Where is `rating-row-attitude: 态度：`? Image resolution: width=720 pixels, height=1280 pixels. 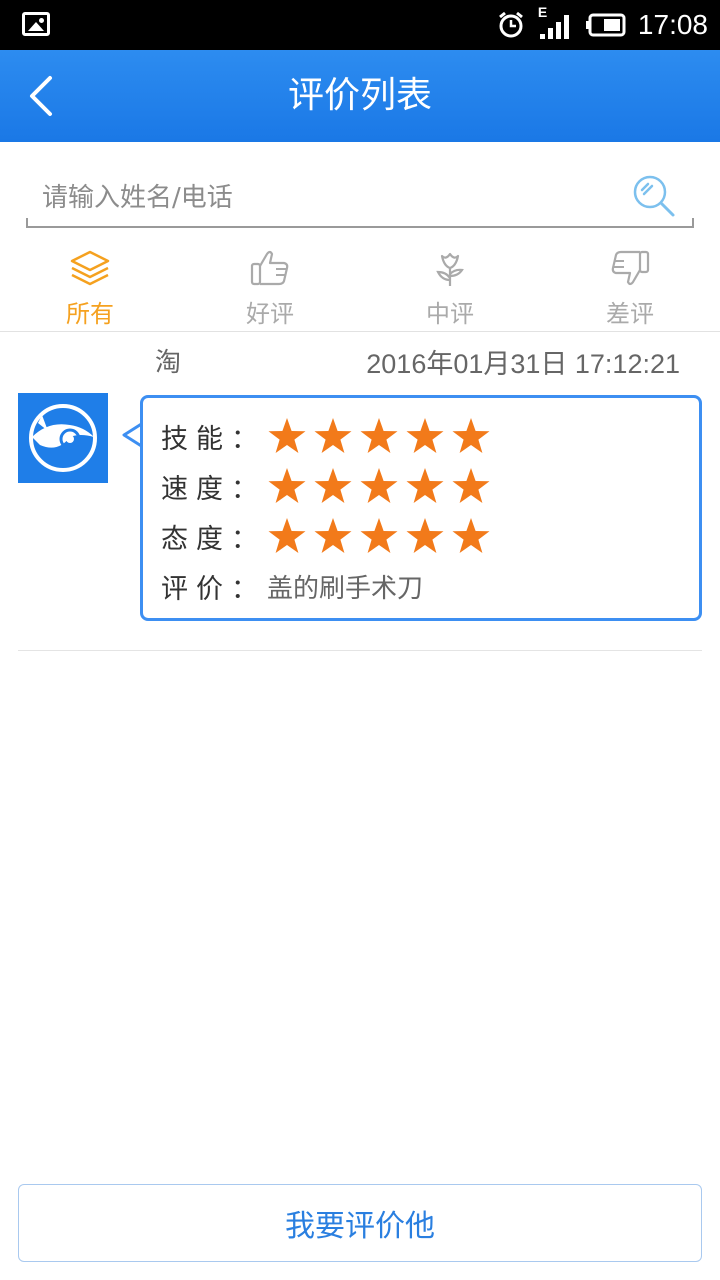 rating-row-attitude: 态度： is located at coordinates (326, 536).